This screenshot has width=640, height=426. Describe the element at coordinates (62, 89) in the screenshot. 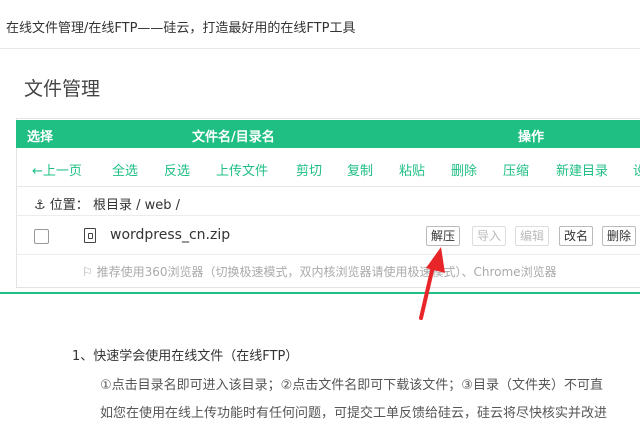

I see `section-title: 文件管理` at that location.